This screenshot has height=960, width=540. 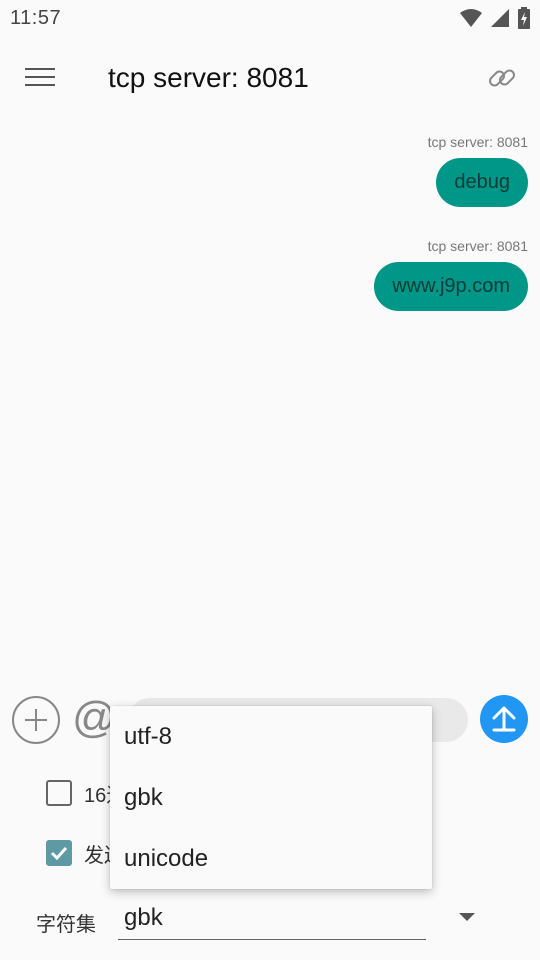 I want to click on send-checkbox, so click(x=59, y=853).